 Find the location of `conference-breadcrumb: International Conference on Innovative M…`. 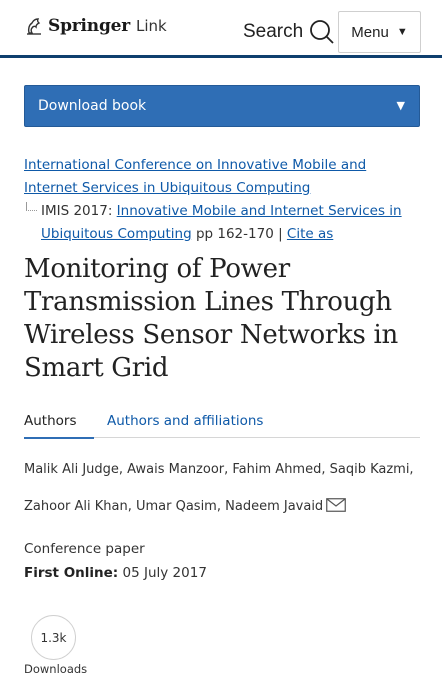

conference-breadcrumb: International Conference on Innovative M… is located at coordinates (222, 176).